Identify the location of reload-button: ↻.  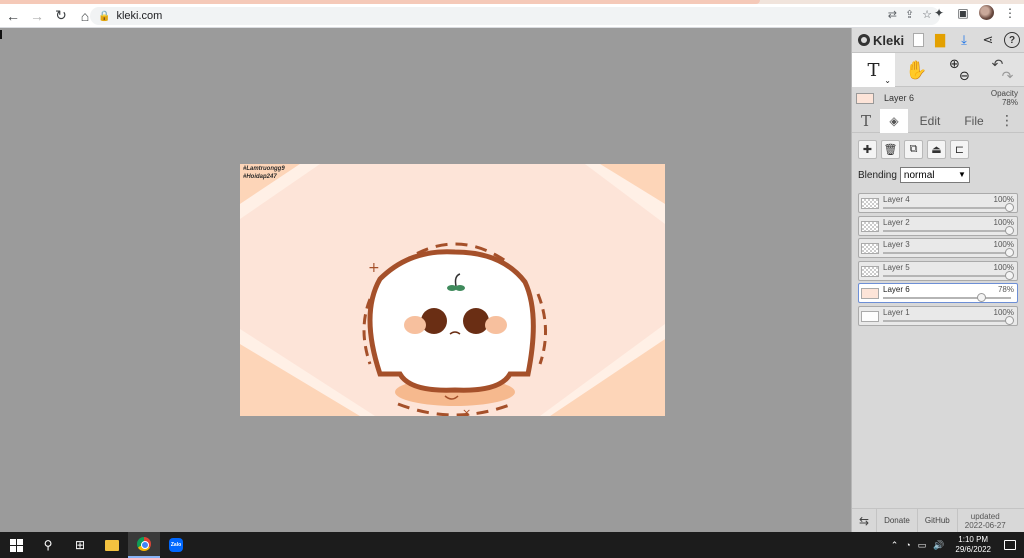
(61, 16).